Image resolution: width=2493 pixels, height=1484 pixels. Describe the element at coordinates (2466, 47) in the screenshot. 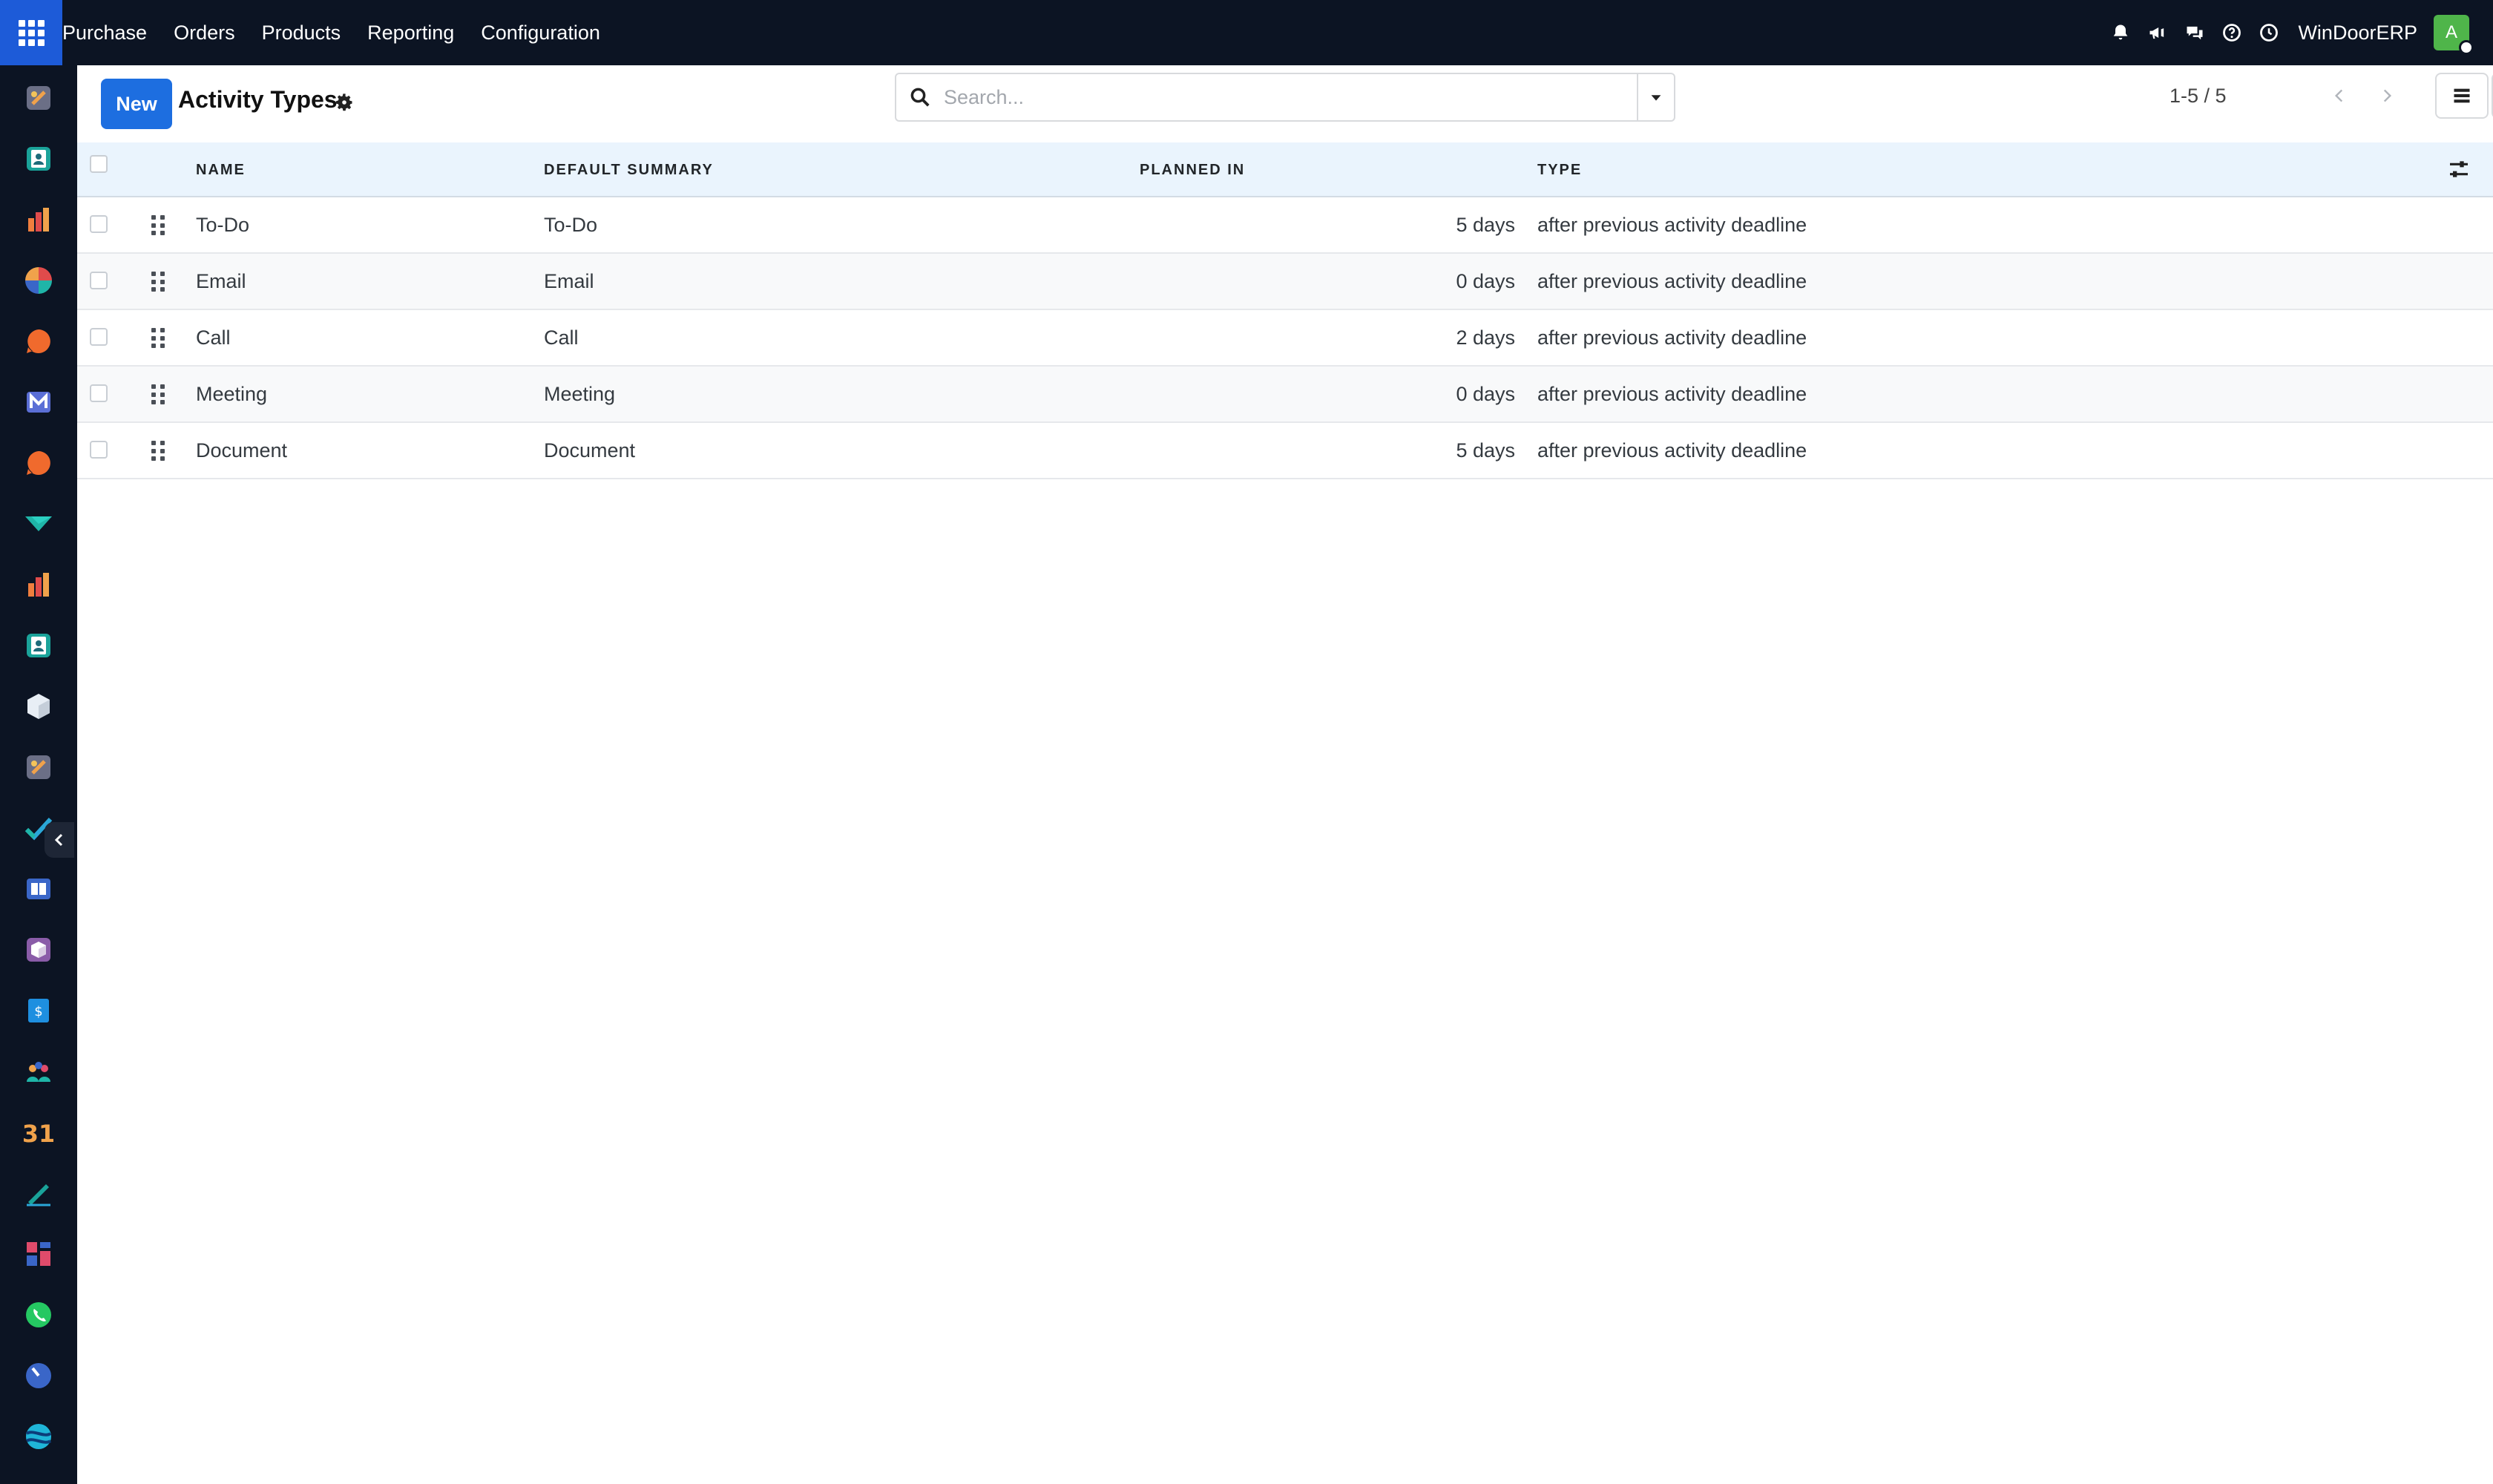

I see `status-dot` at that location.